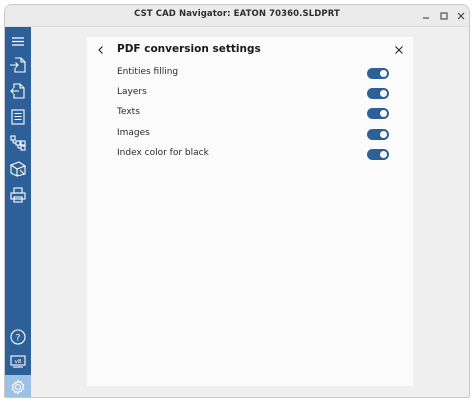 This screenshot has width=474, height=402. I want to click on maximize-icon, so click(444, 16).